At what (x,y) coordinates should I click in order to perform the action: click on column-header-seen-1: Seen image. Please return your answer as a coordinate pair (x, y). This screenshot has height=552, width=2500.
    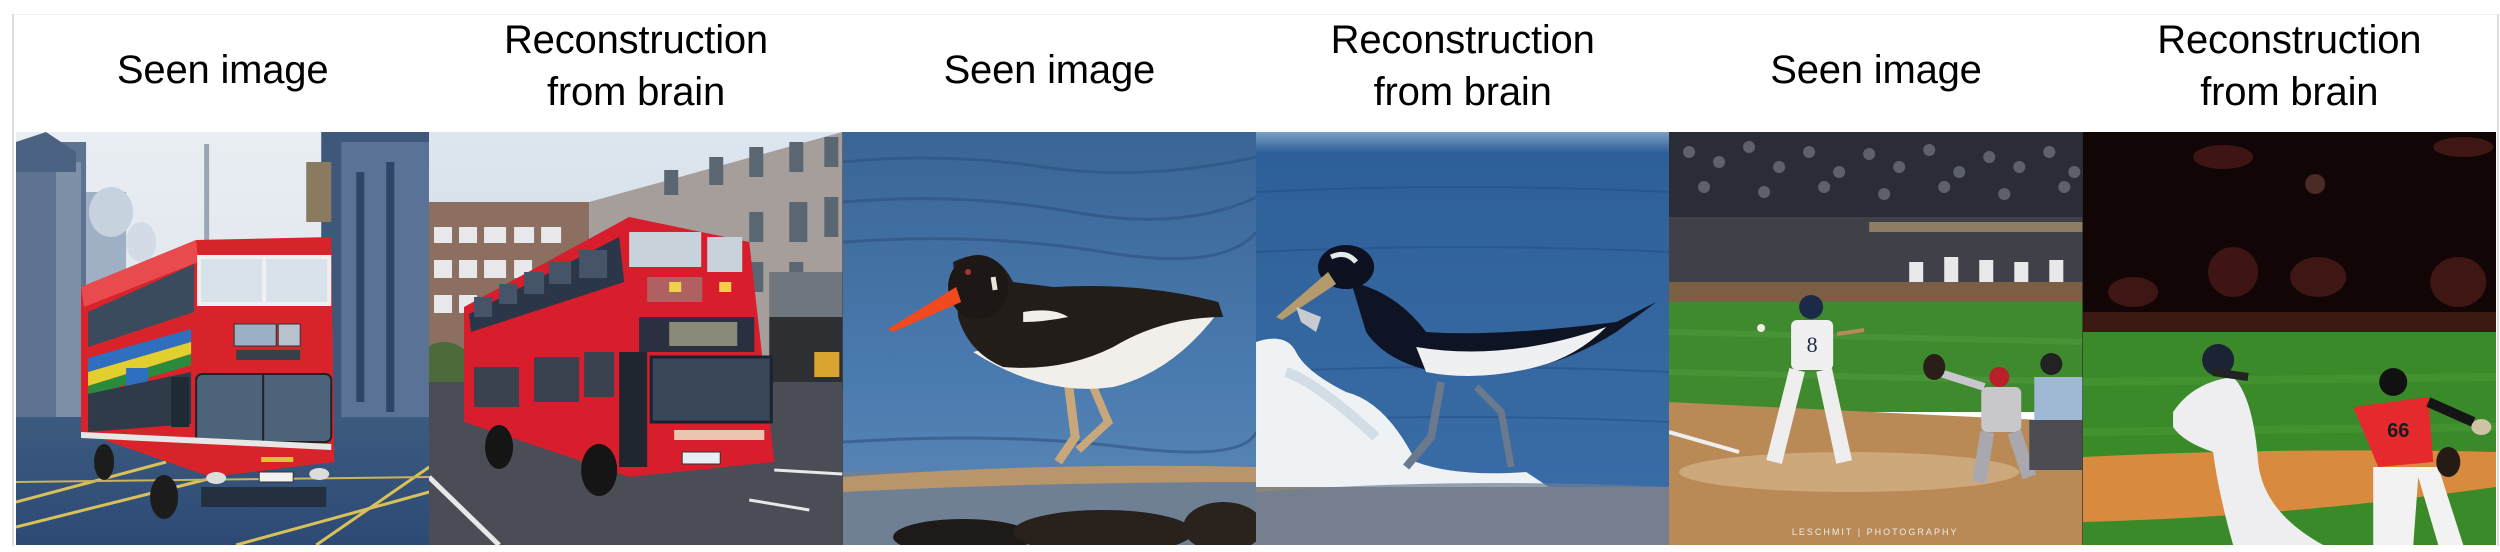
    Looking at the image, I should click on (222, 68).